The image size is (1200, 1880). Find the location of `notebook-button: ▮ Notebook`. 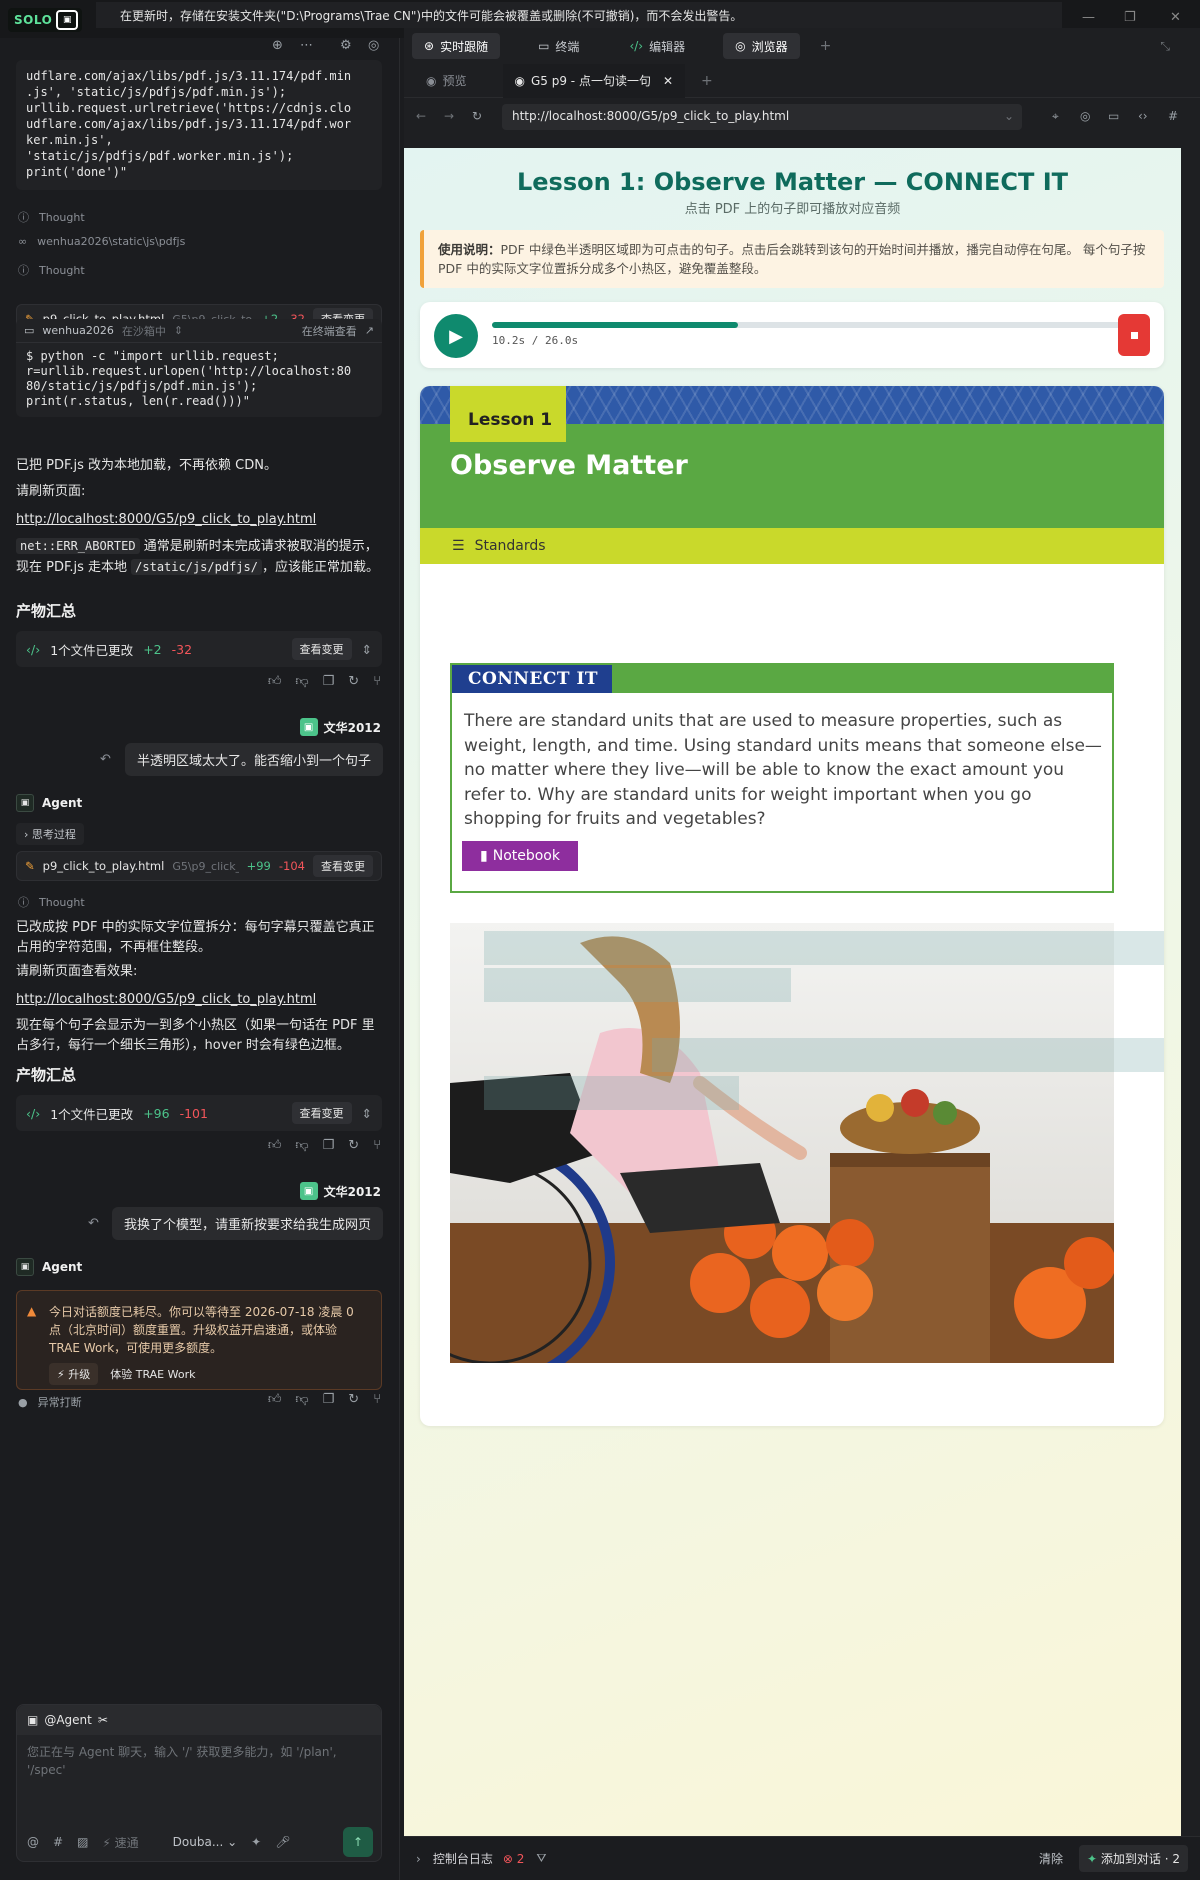

notebook-button: ▮ Notebook is located at coordinates (520, 856).